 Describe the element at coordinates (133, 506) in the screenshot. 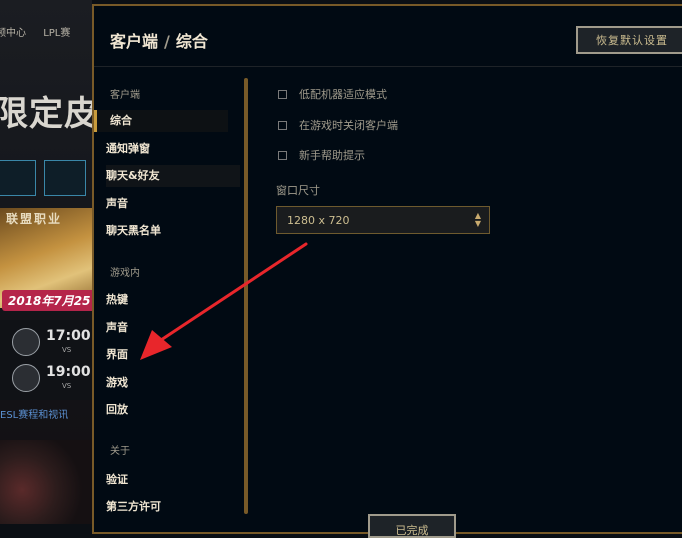

I see `sidebar-item-label: 第三方许可` at that location.